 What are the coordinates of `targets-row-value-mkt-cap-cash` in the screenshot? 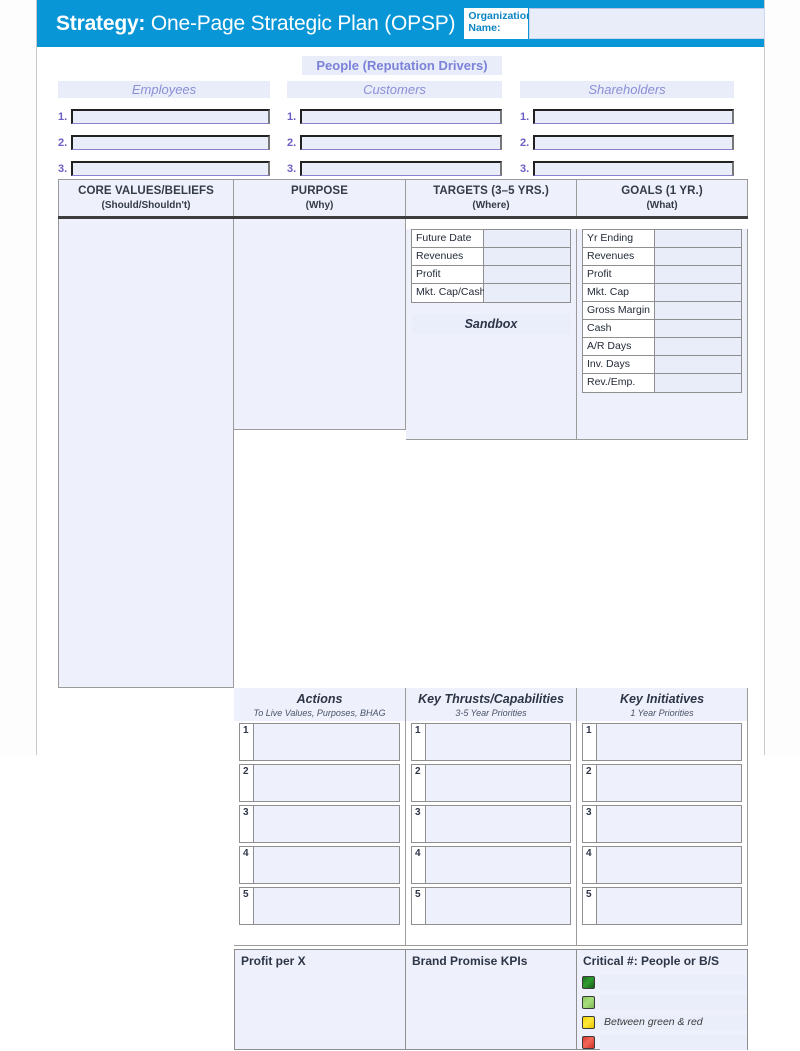 It's located at (527, 293).